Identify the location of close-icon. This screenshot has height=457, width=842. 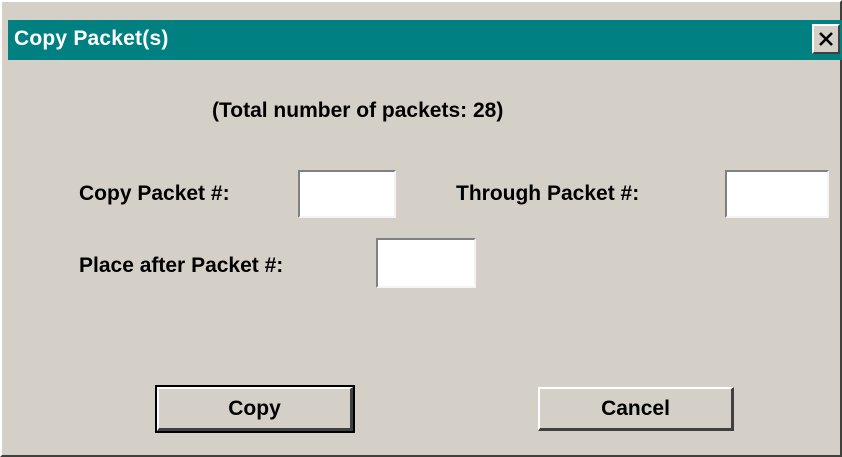
(826, 39).